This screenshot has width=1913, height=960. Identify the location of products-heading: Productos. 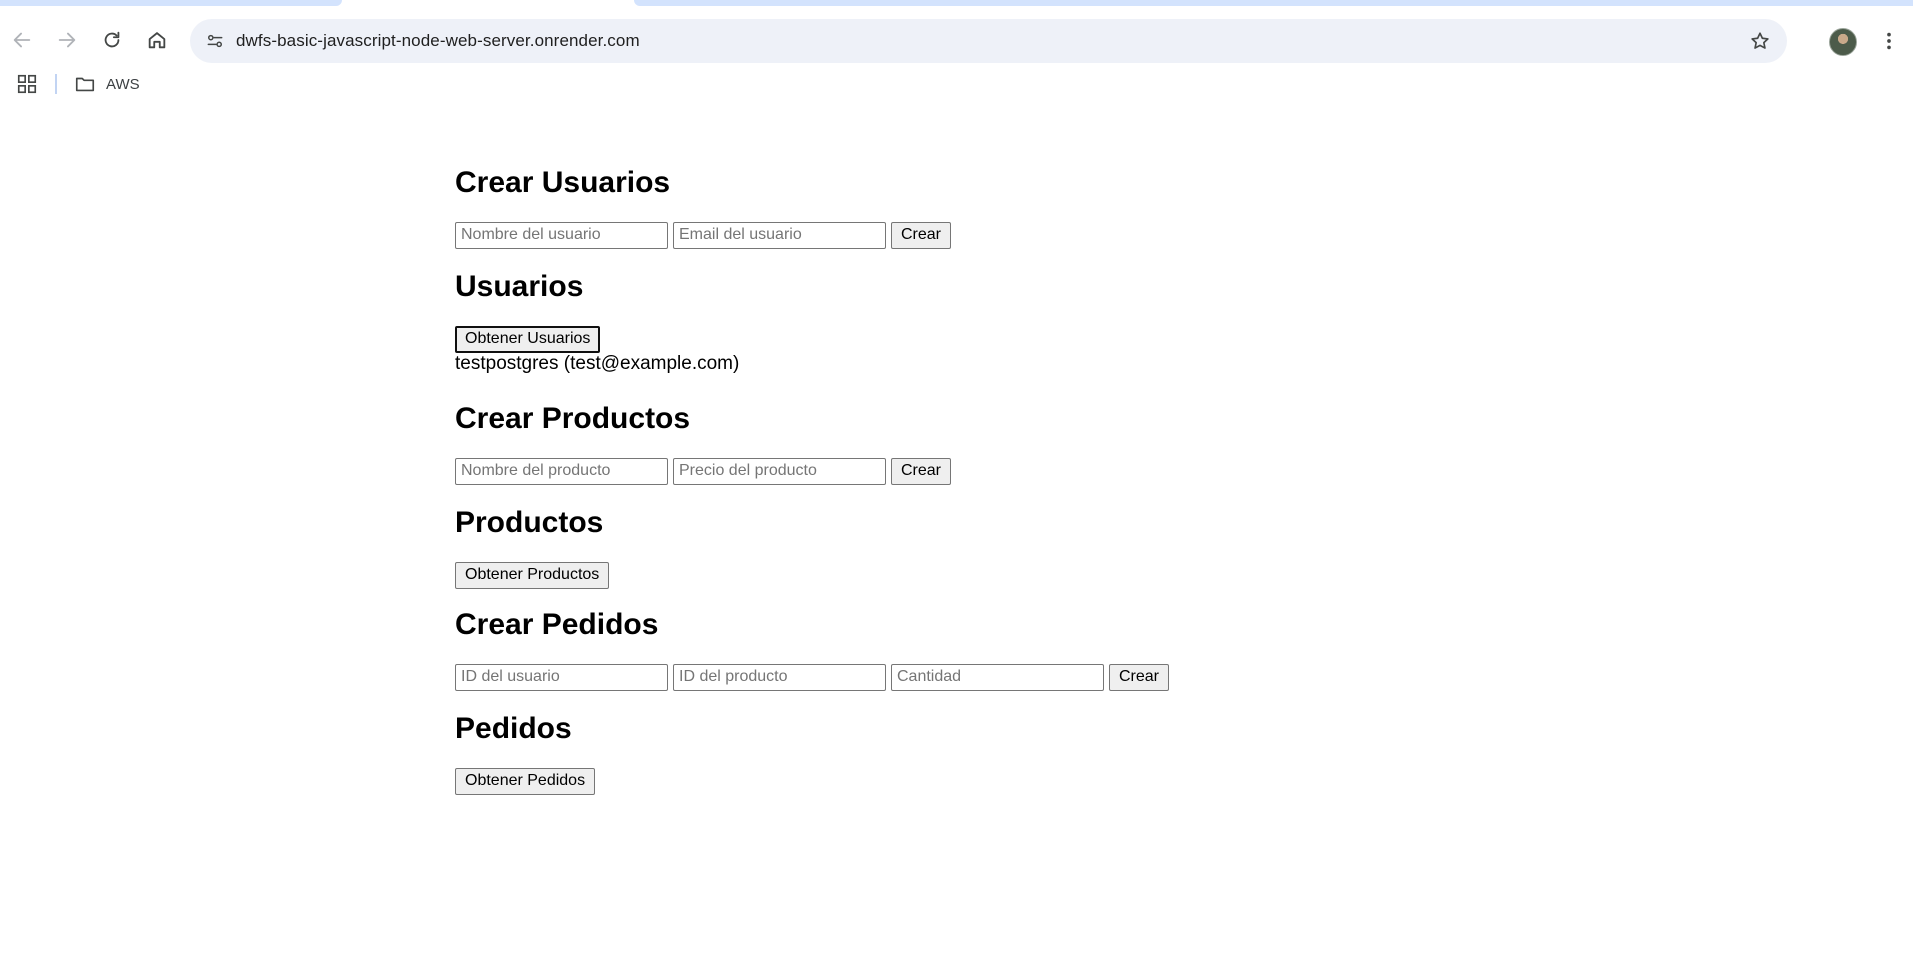
(529, 522).